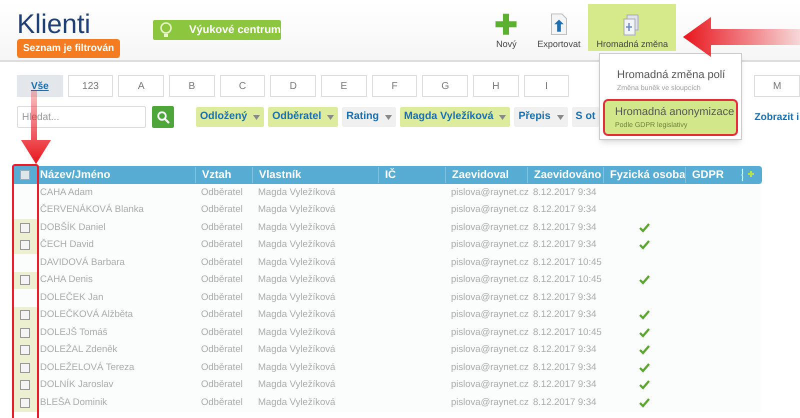 Image resolution: width=800 pixels, height=418 pixels. Describe the element at coordinates (243, 86) in the screenshot. I see `letter-tab: C` at that location.